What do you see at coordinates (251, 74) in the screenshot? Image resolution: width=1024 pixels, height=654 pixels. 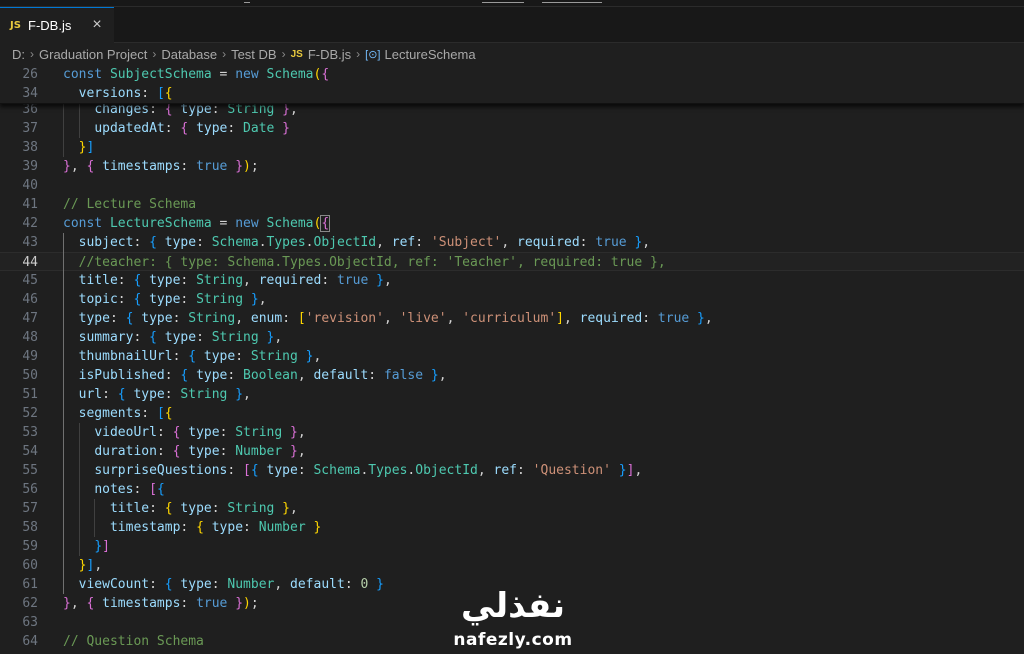 I see `code-token: new` at bounding box center [251, 74].